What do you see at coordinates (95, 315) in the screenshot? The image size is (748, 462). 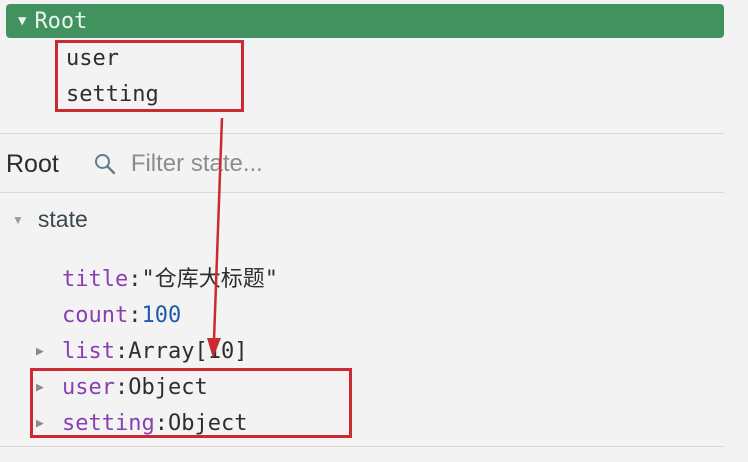 I see `prop-key: count` at bounding box center [95, 315].